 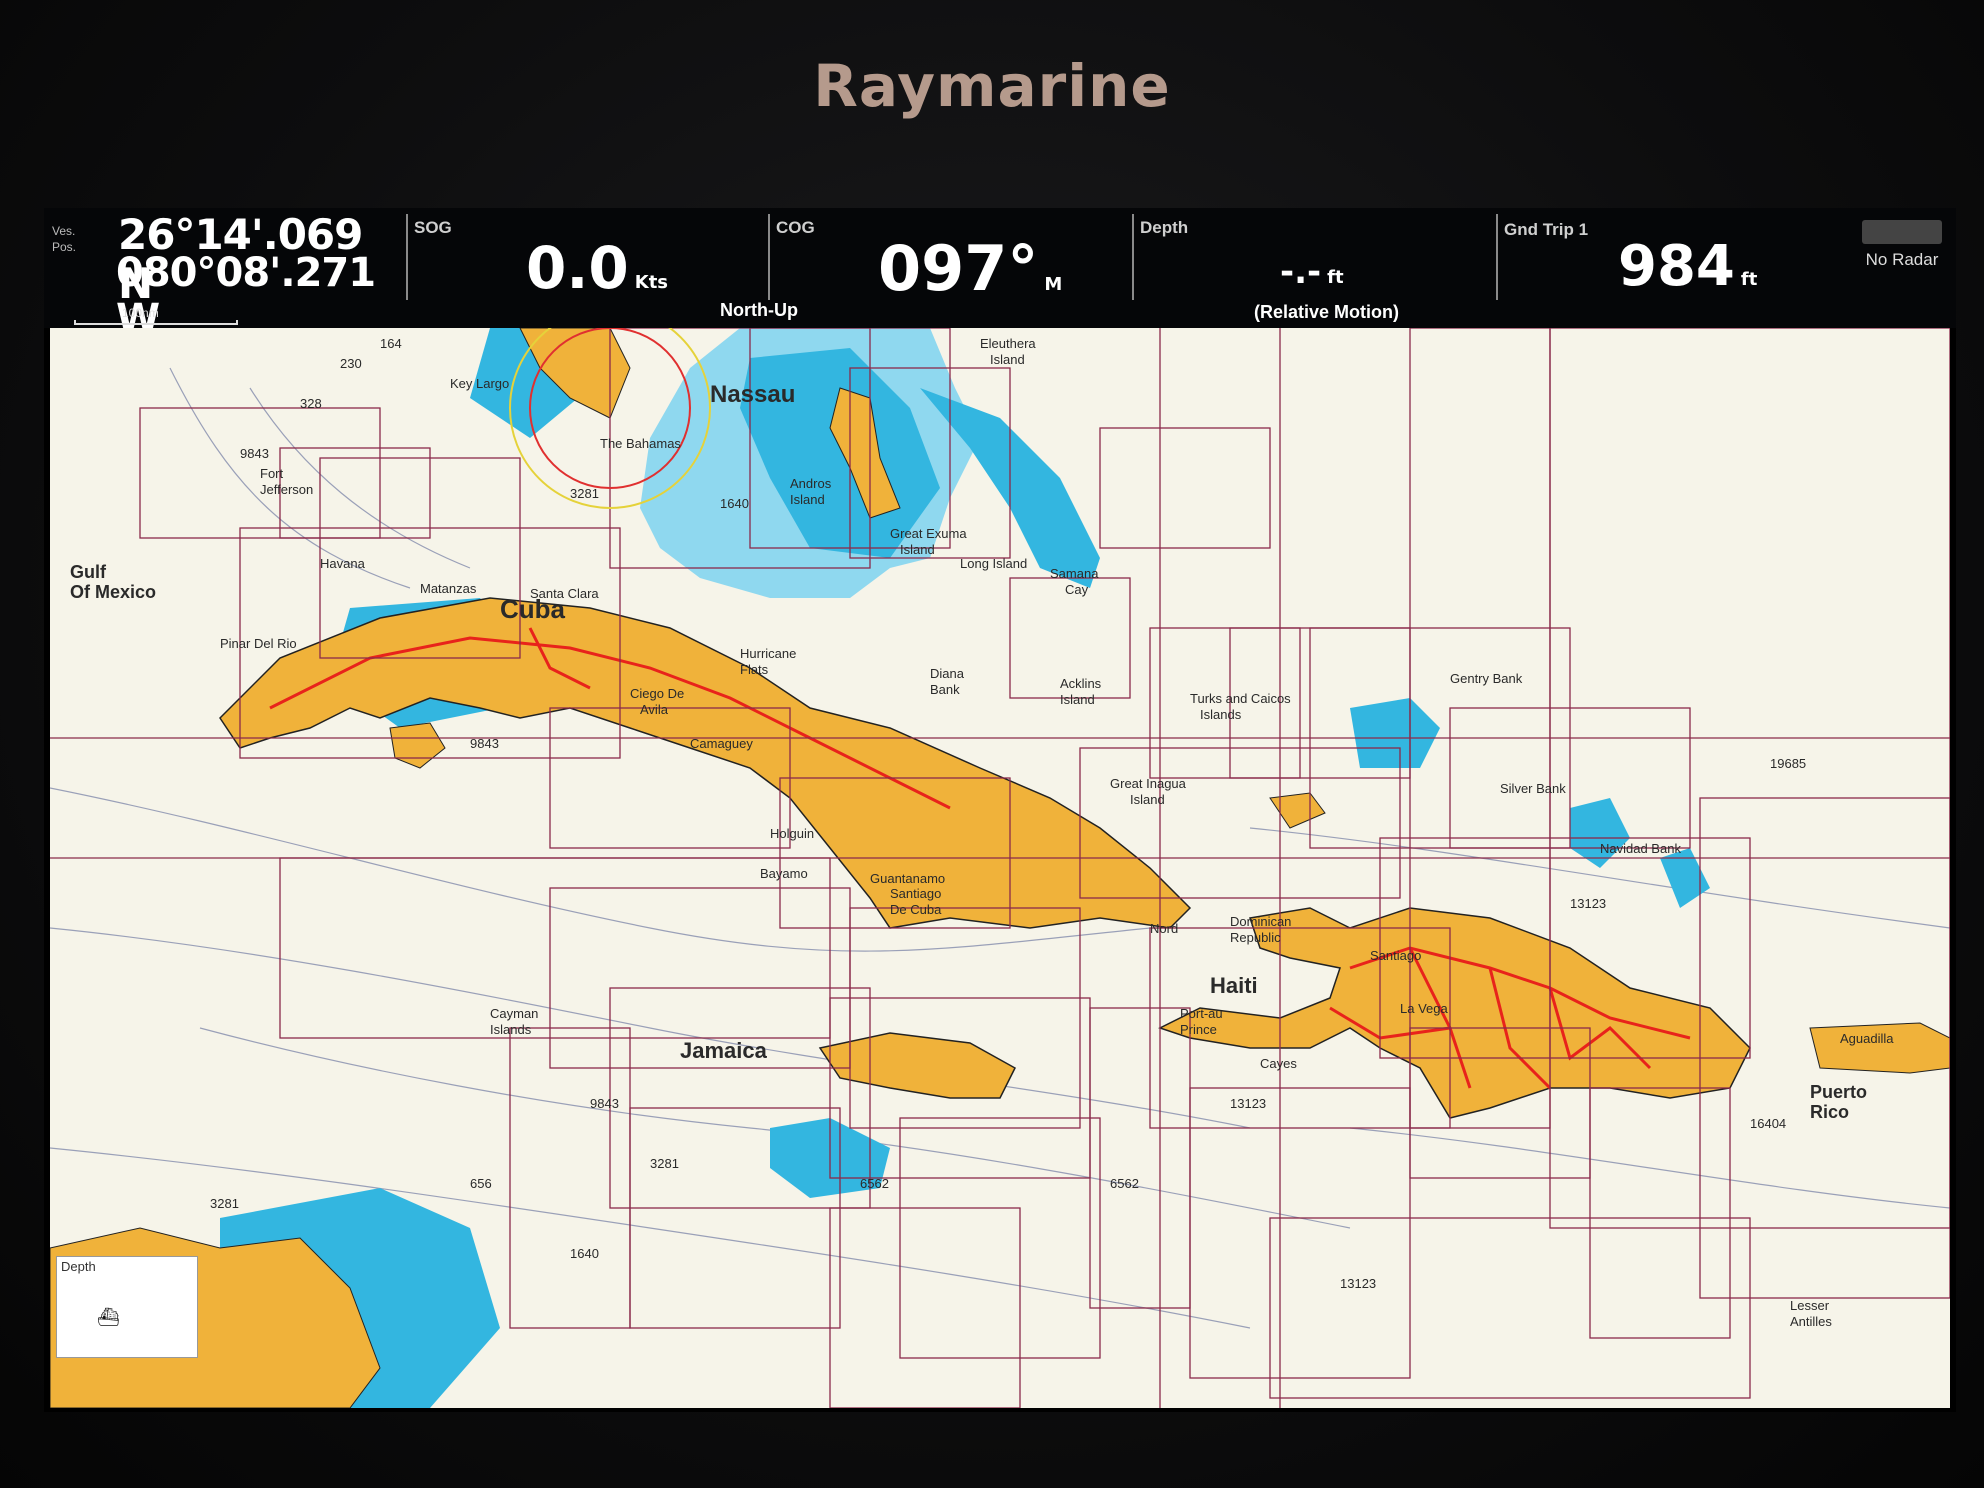 What do you see at coordinates (993, 563) in the screenshot?
I see `place-label-minor: Long Island` at bounding box center [993, 563].